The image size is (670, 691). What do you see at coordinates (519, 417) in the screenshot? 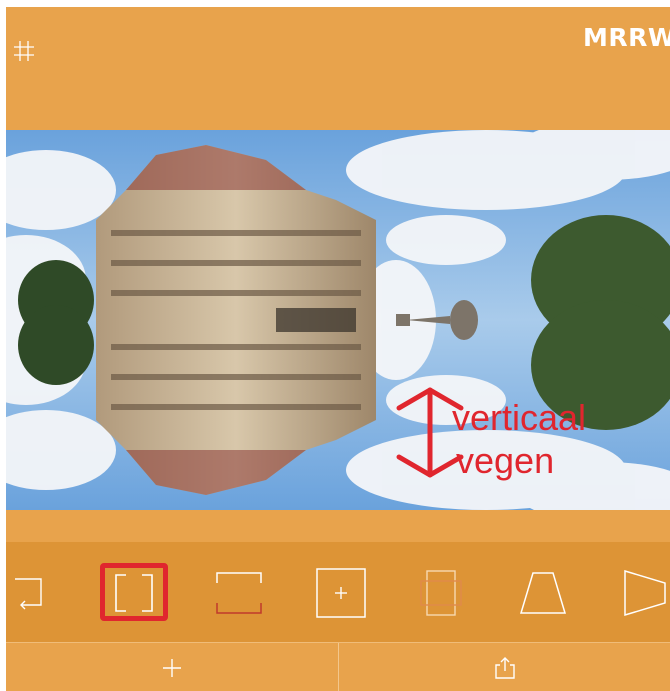
I see `annotation-line1: verticaal` at bounding box center [519, 417].